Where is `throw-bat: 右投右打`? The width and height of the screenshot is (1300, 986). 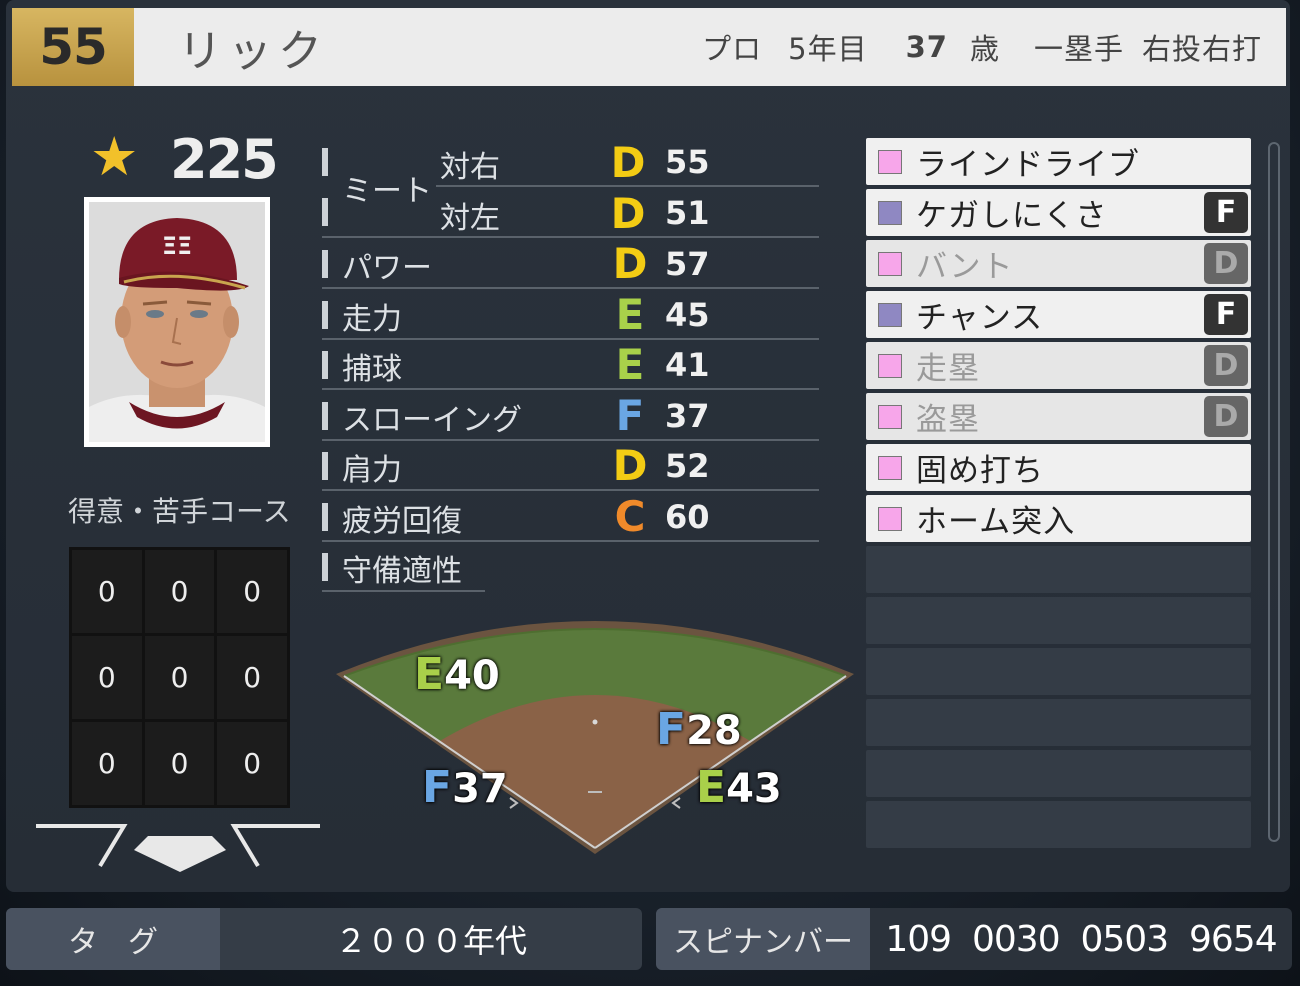
throw-bat: 右投右打 is located at coordinates (1201, 49).